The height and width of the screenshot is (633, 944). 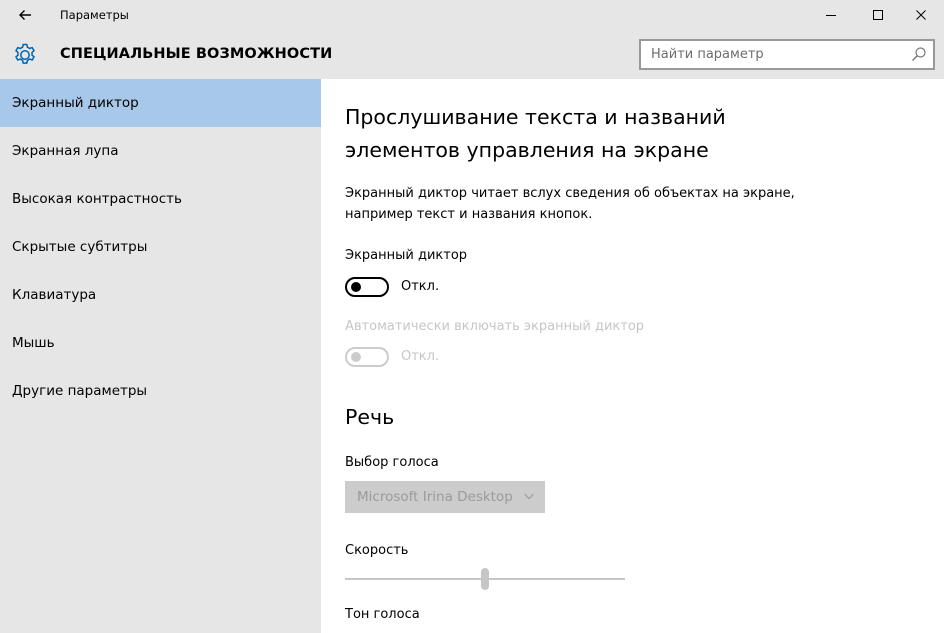 I want to click on sidebar-item-label: Экранный диктор, so click(x=75, y=103).